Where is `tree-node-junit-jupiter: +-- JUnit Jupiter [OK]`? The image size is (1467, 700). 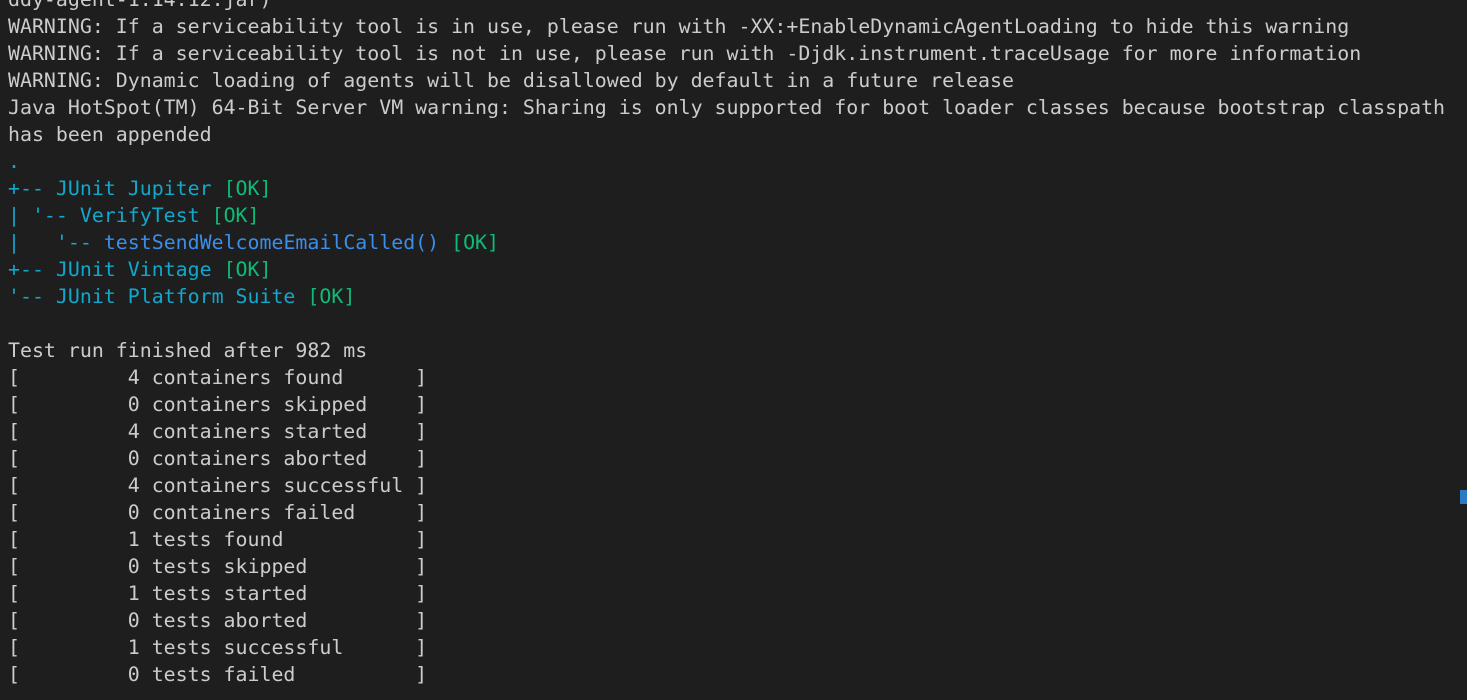
tree-node-junit-jupiter: +-- JUnit Jupiter [OK] is located at coordinates (737, 188).